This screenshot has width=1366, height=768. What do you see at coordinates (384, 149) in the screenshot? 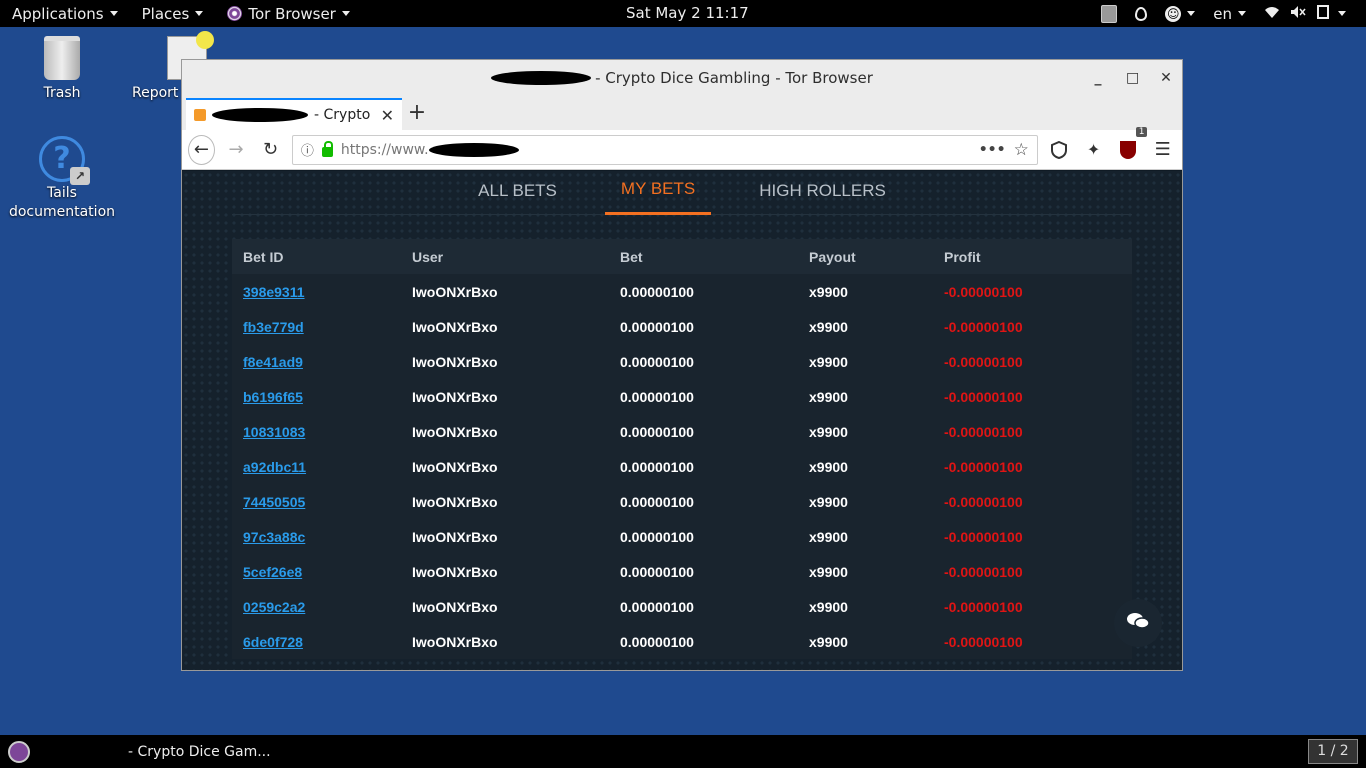
I see `url-text: https://www.` at bounding box center [384, 149].